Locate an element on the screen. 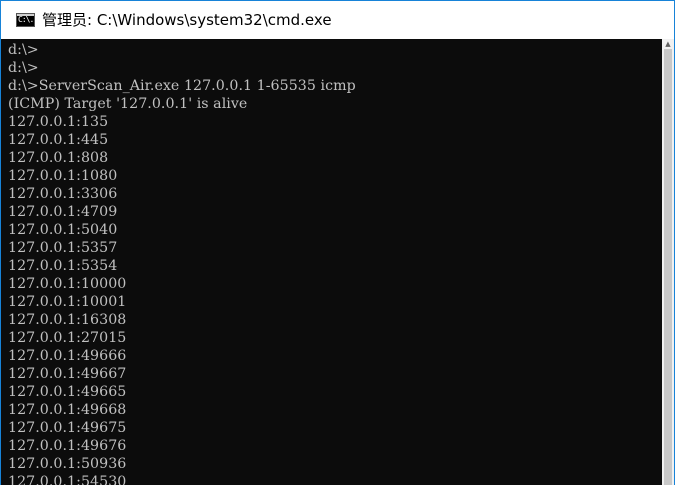  title-bar: C:\. 管理员: C:\Windows\system32\cmd.exe is located at coordinates (337, 20).